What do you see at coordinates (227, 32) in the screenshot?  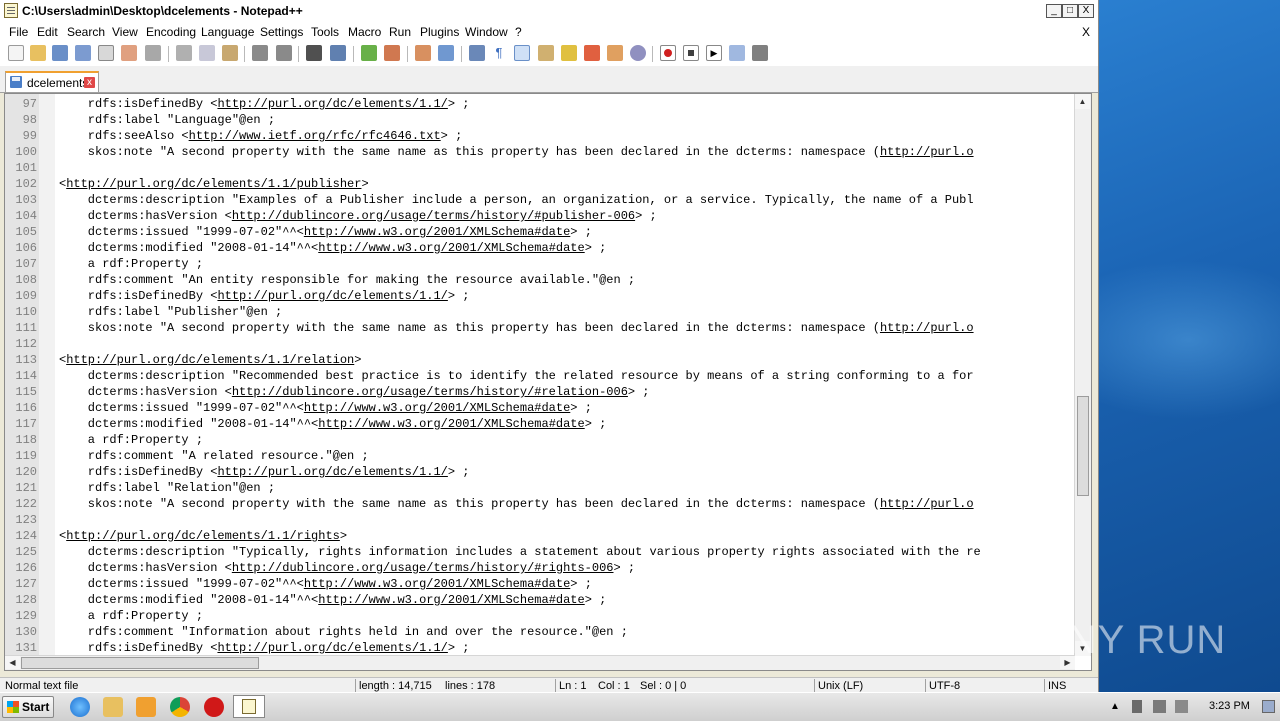 I see `menu-language: Language` at bounding box center [227, 32].